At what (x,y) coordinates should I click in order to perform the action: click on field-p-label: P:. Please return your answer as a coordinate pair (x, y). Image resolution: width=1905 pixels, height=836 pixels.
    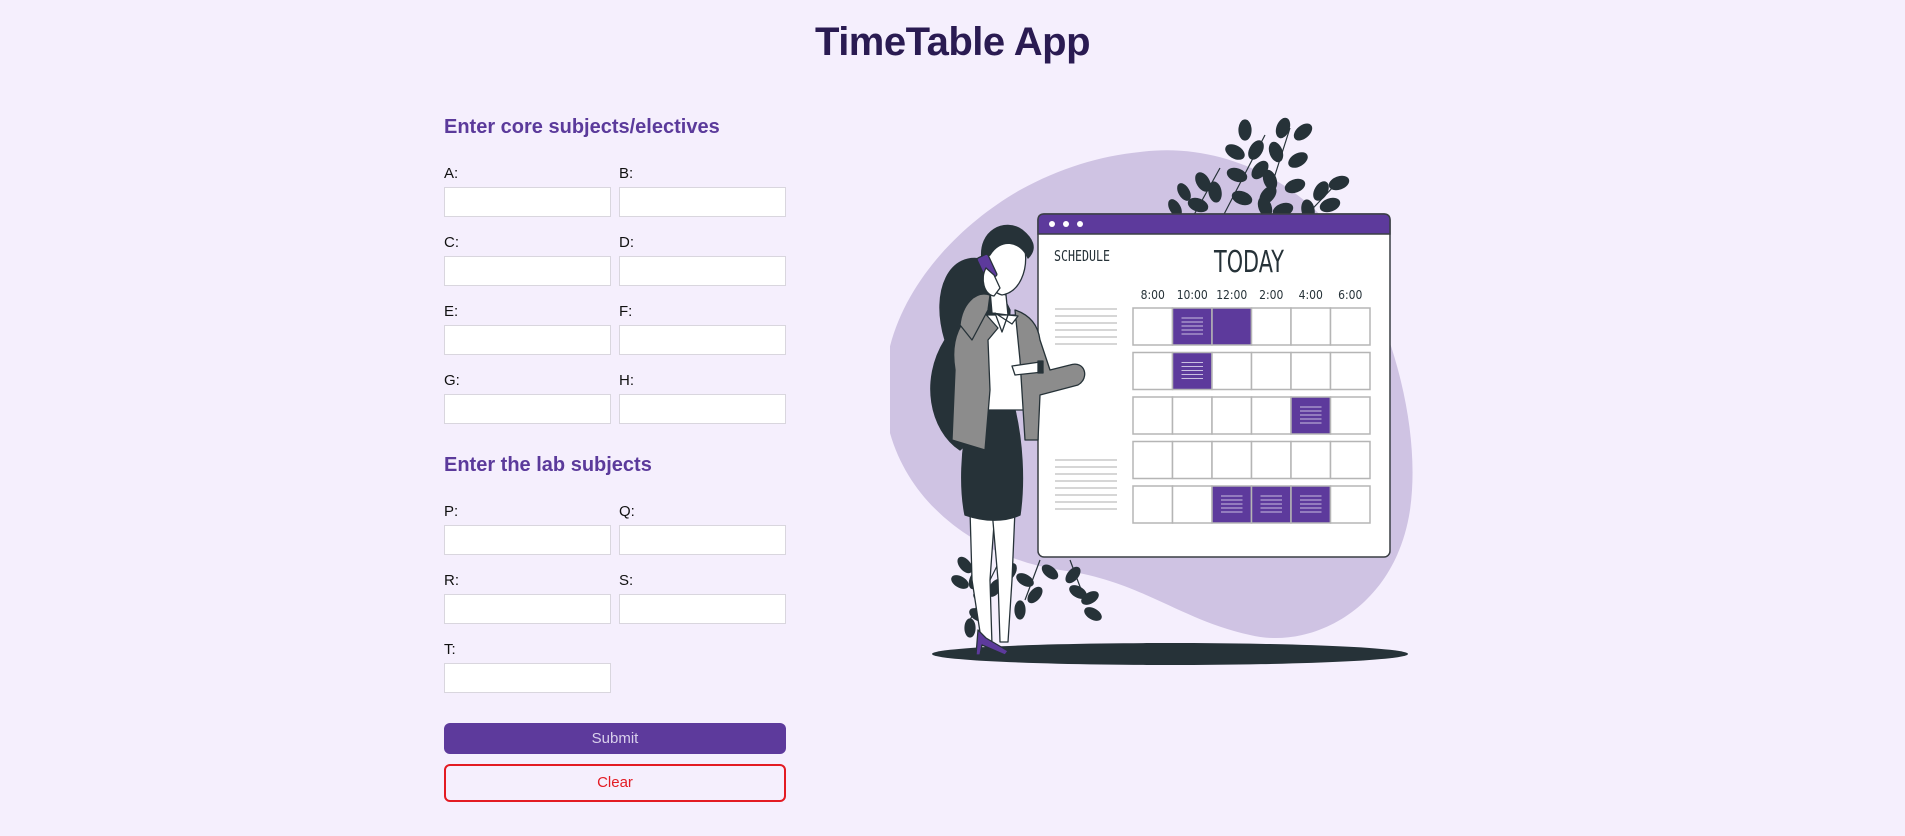
    Looking at the image, I should click on (451, 511).